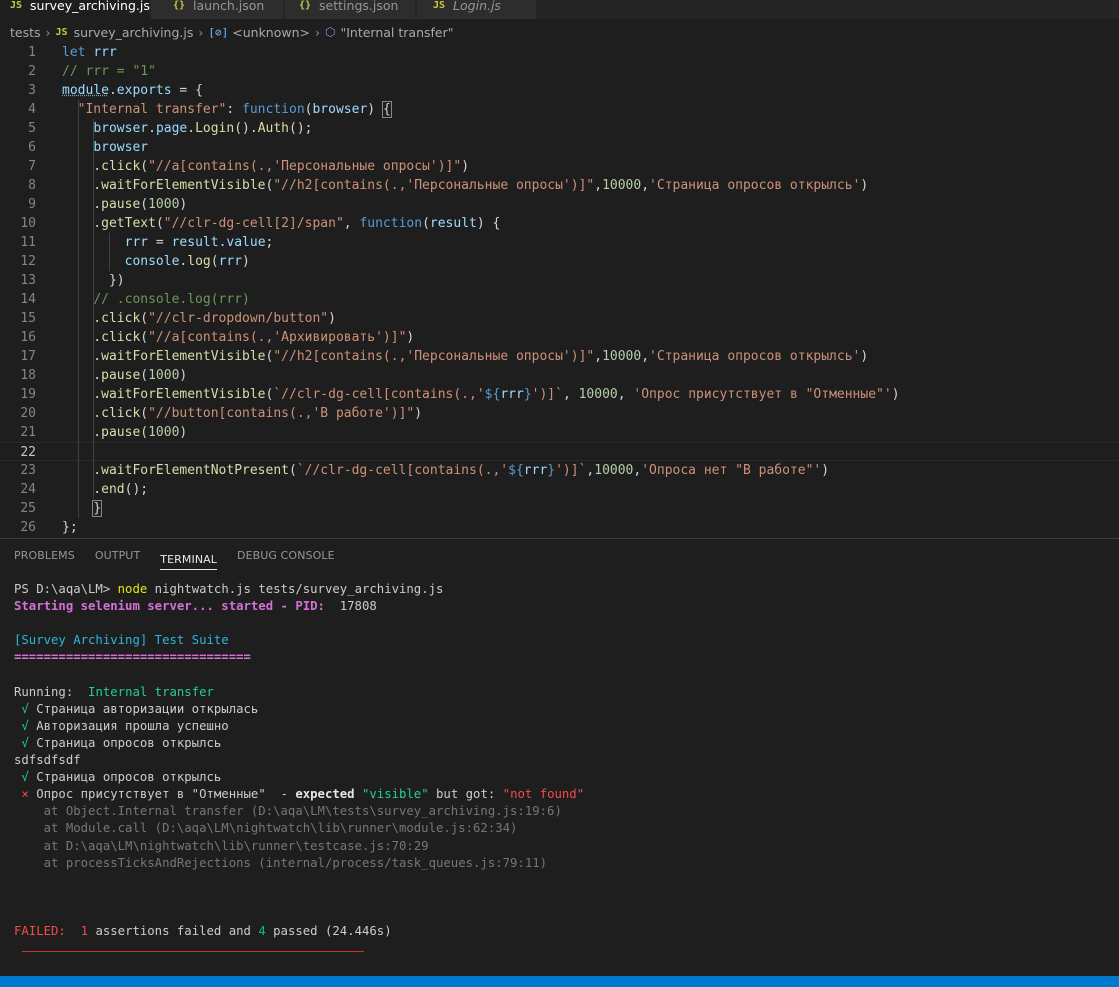 This screenshot has width=1119, height=987. I want to click on line-number: 19, so click(28, 394).